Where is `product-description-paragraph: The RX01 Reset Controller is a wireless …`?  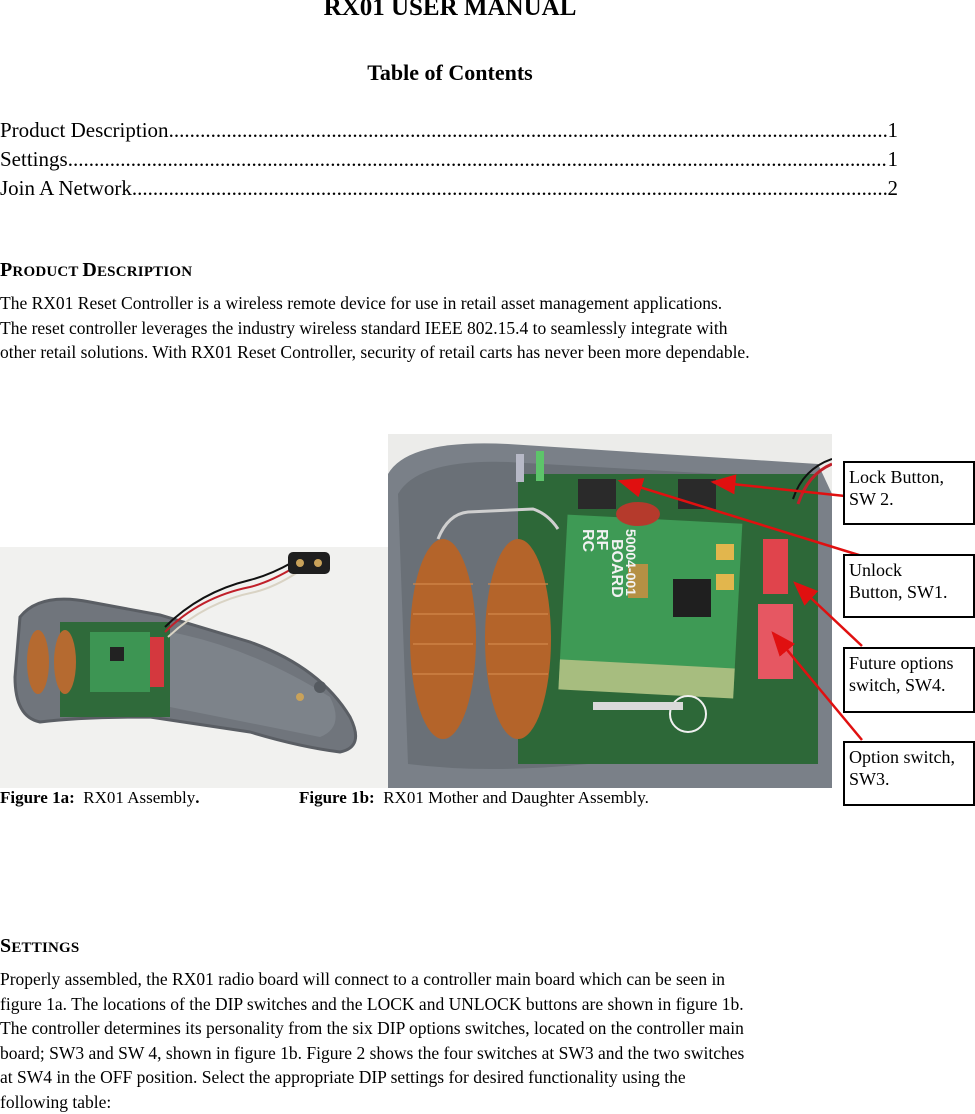 product-description-paragraph: The RX01 Reset Controller is a wireless … is located at coordinates (480, 328).